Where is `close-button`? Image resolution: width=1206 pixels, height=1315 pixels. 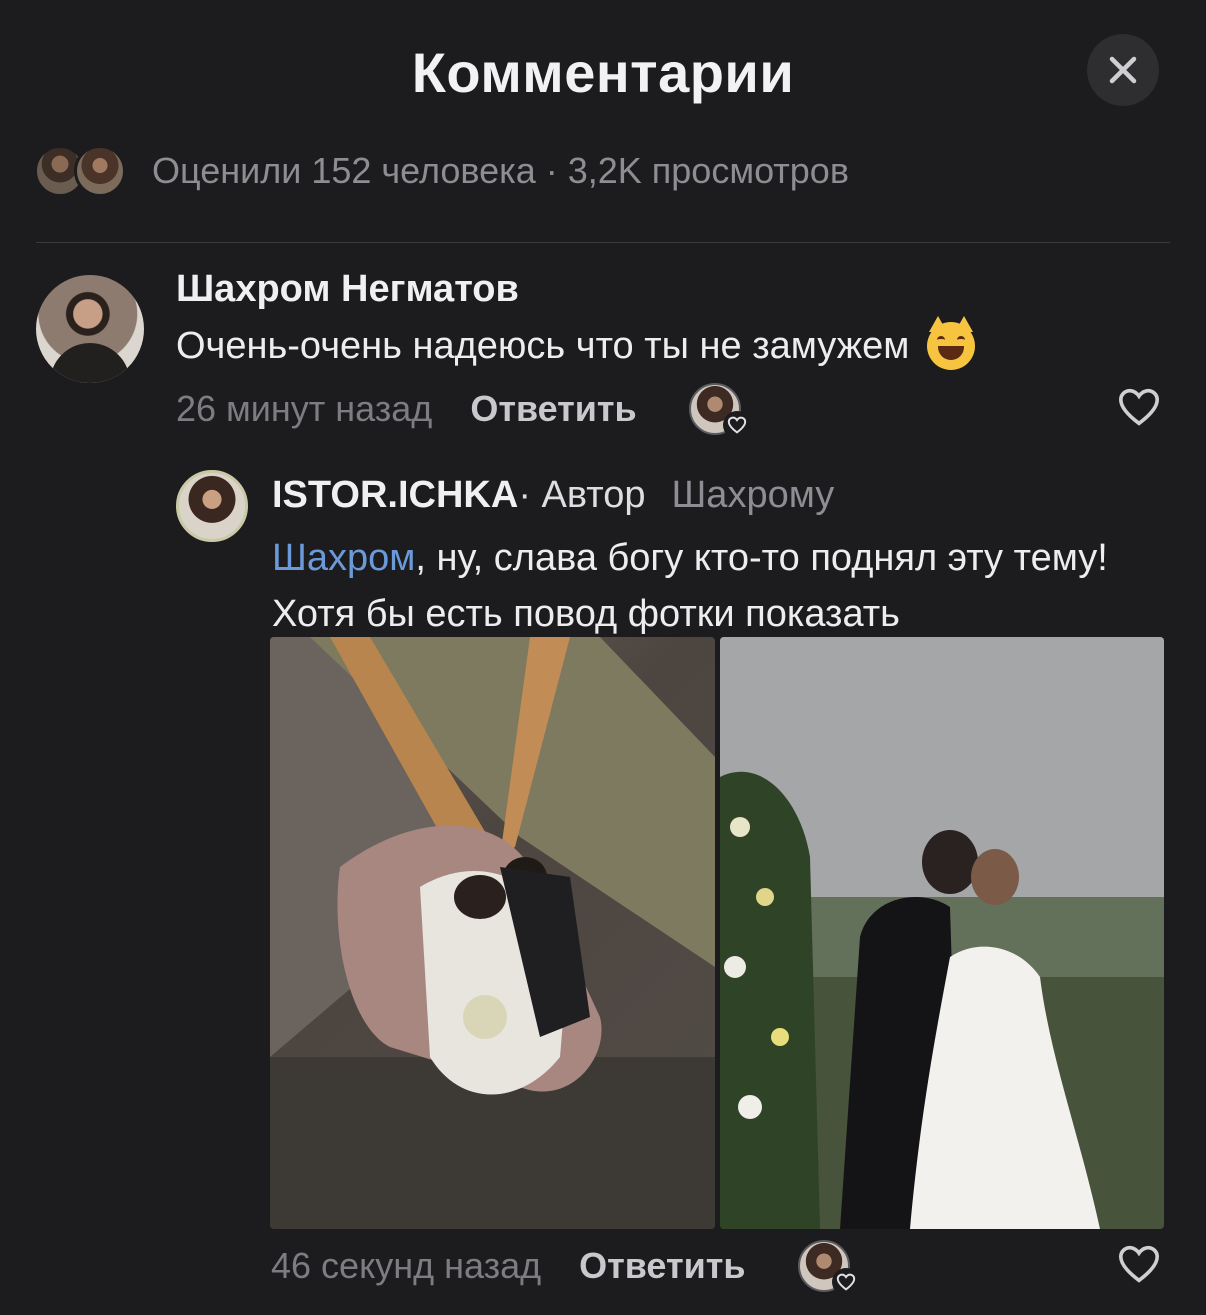 close-button is located at coordinates (1123, 70).